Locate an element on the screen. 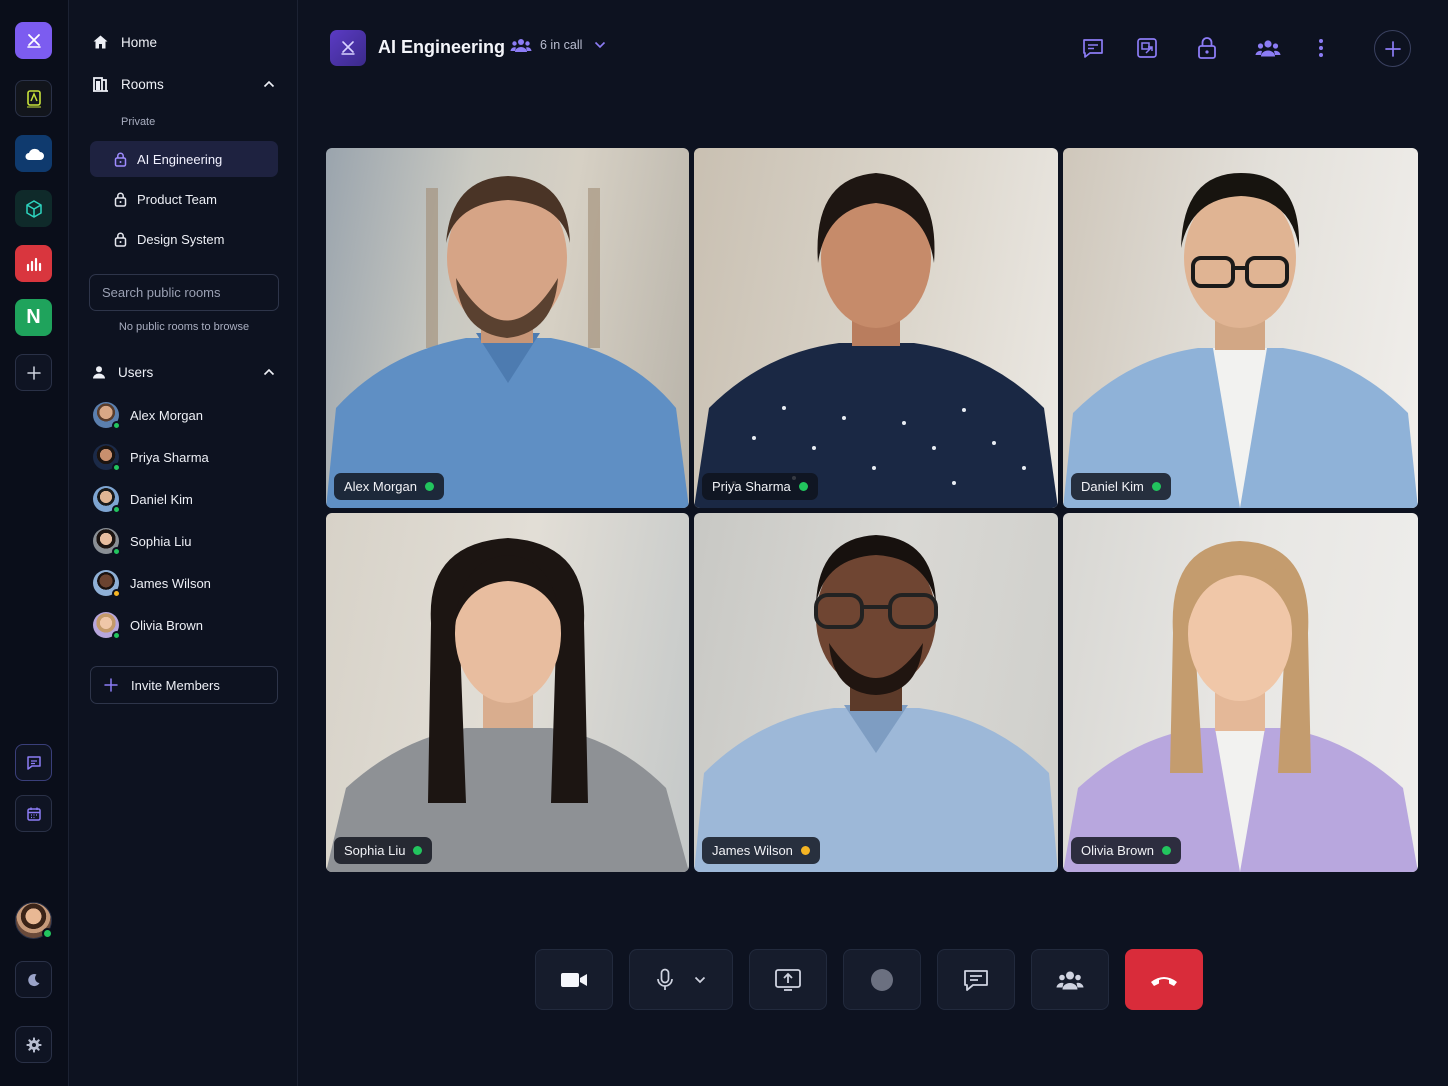 This screenshot has height=1086, width=1448. share-screen-button is located at coordinates (788, 979).